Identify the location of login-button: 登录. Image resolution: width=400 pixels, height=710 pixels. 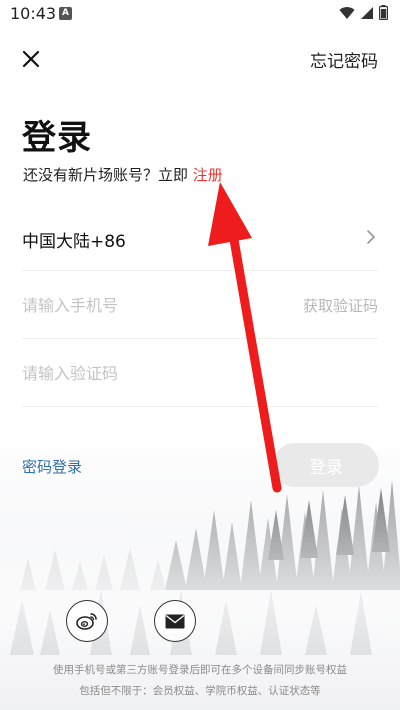
(326, 465).